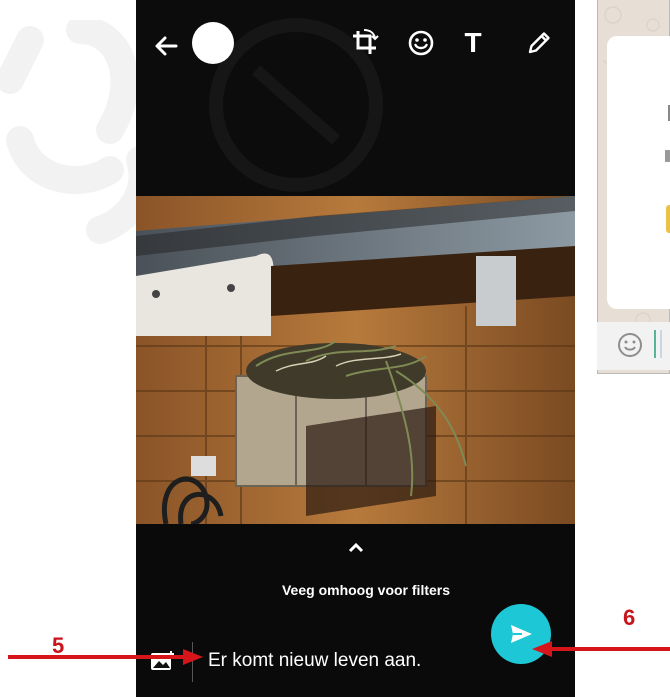 The width and height of the screenshot is (670, 697). Describe the element at coordinates (655, 344) in the screenshot. I see `text-cursor` at that location.